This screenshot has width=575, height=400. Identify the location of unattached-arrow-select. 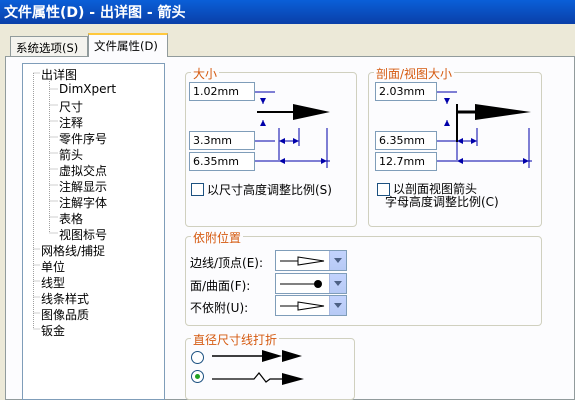
(311, 305).